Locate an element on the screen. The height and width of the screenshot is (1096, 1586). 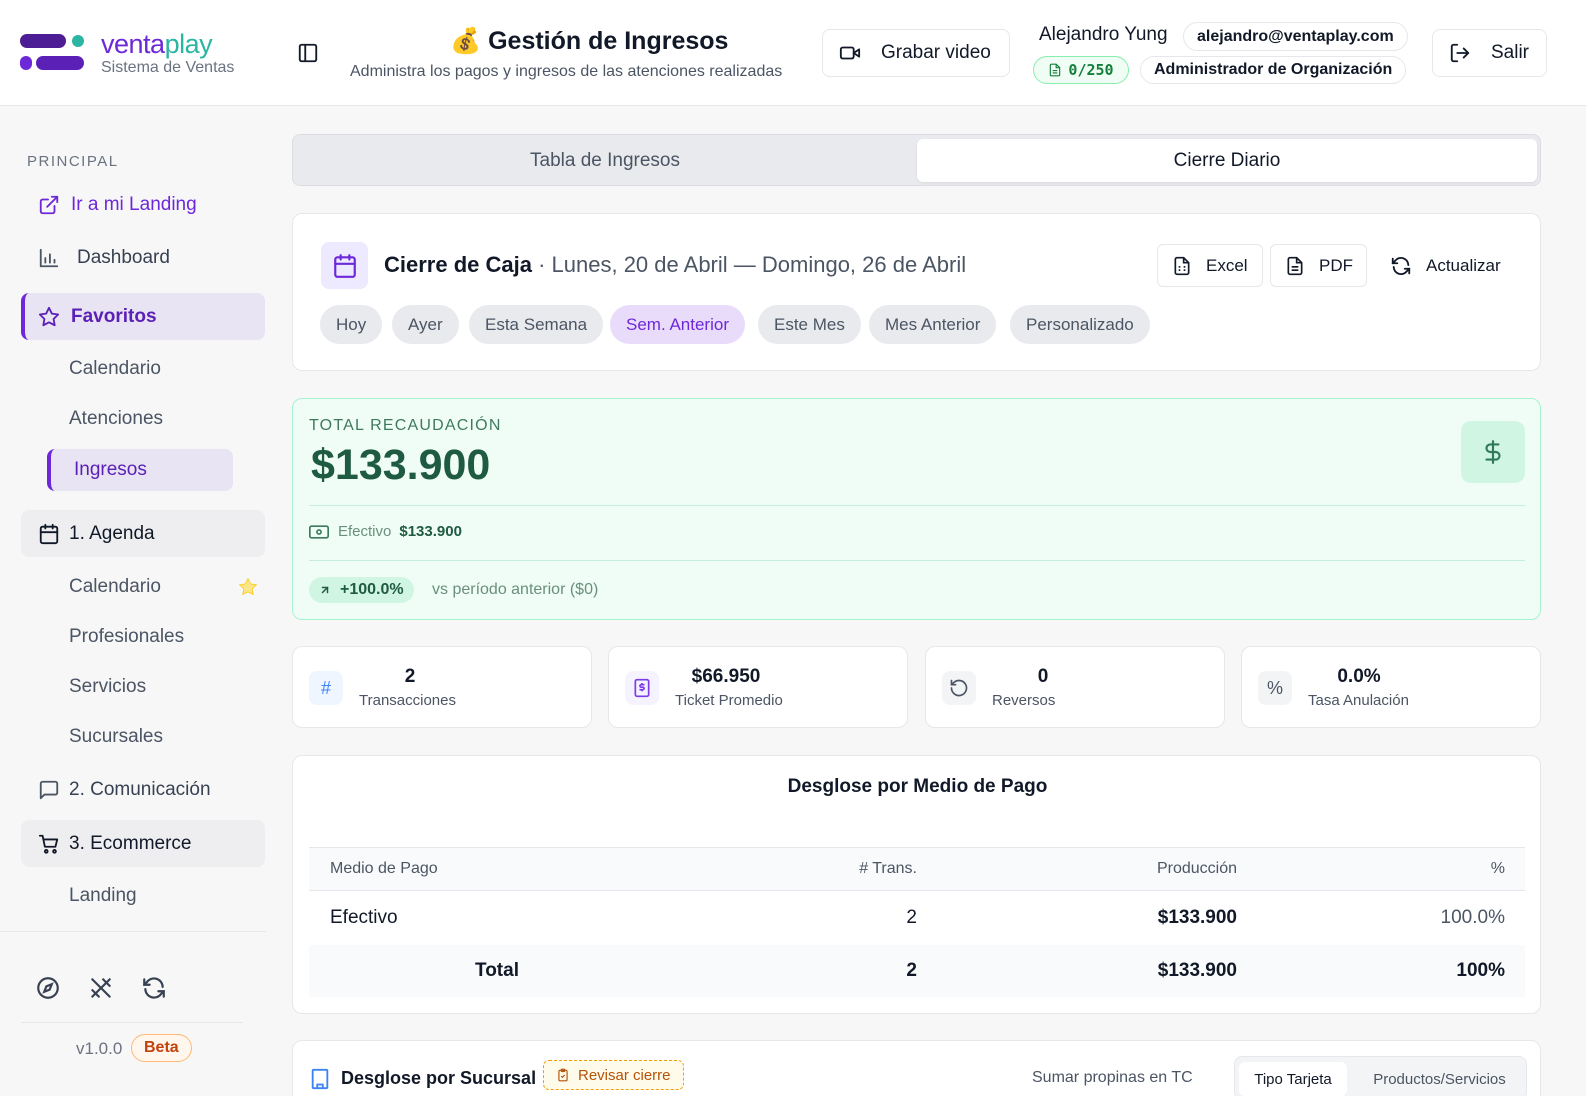
filter-ayer: Ayer is located at coordinates (425, 324).